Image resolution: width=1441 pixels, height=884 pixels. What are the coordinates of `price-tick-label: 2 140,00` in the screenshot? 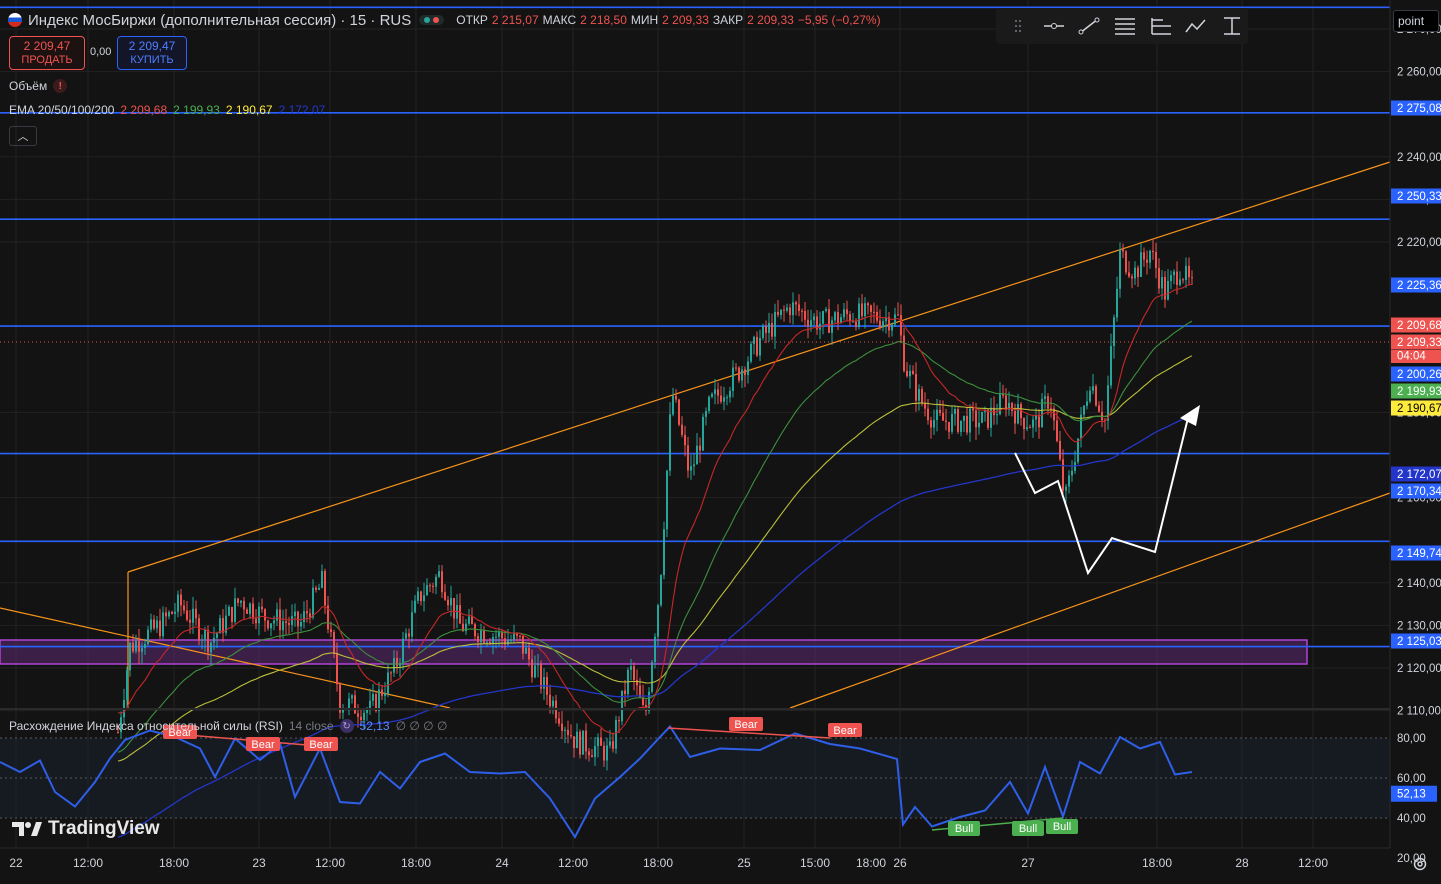 It's located at (1419, 584).